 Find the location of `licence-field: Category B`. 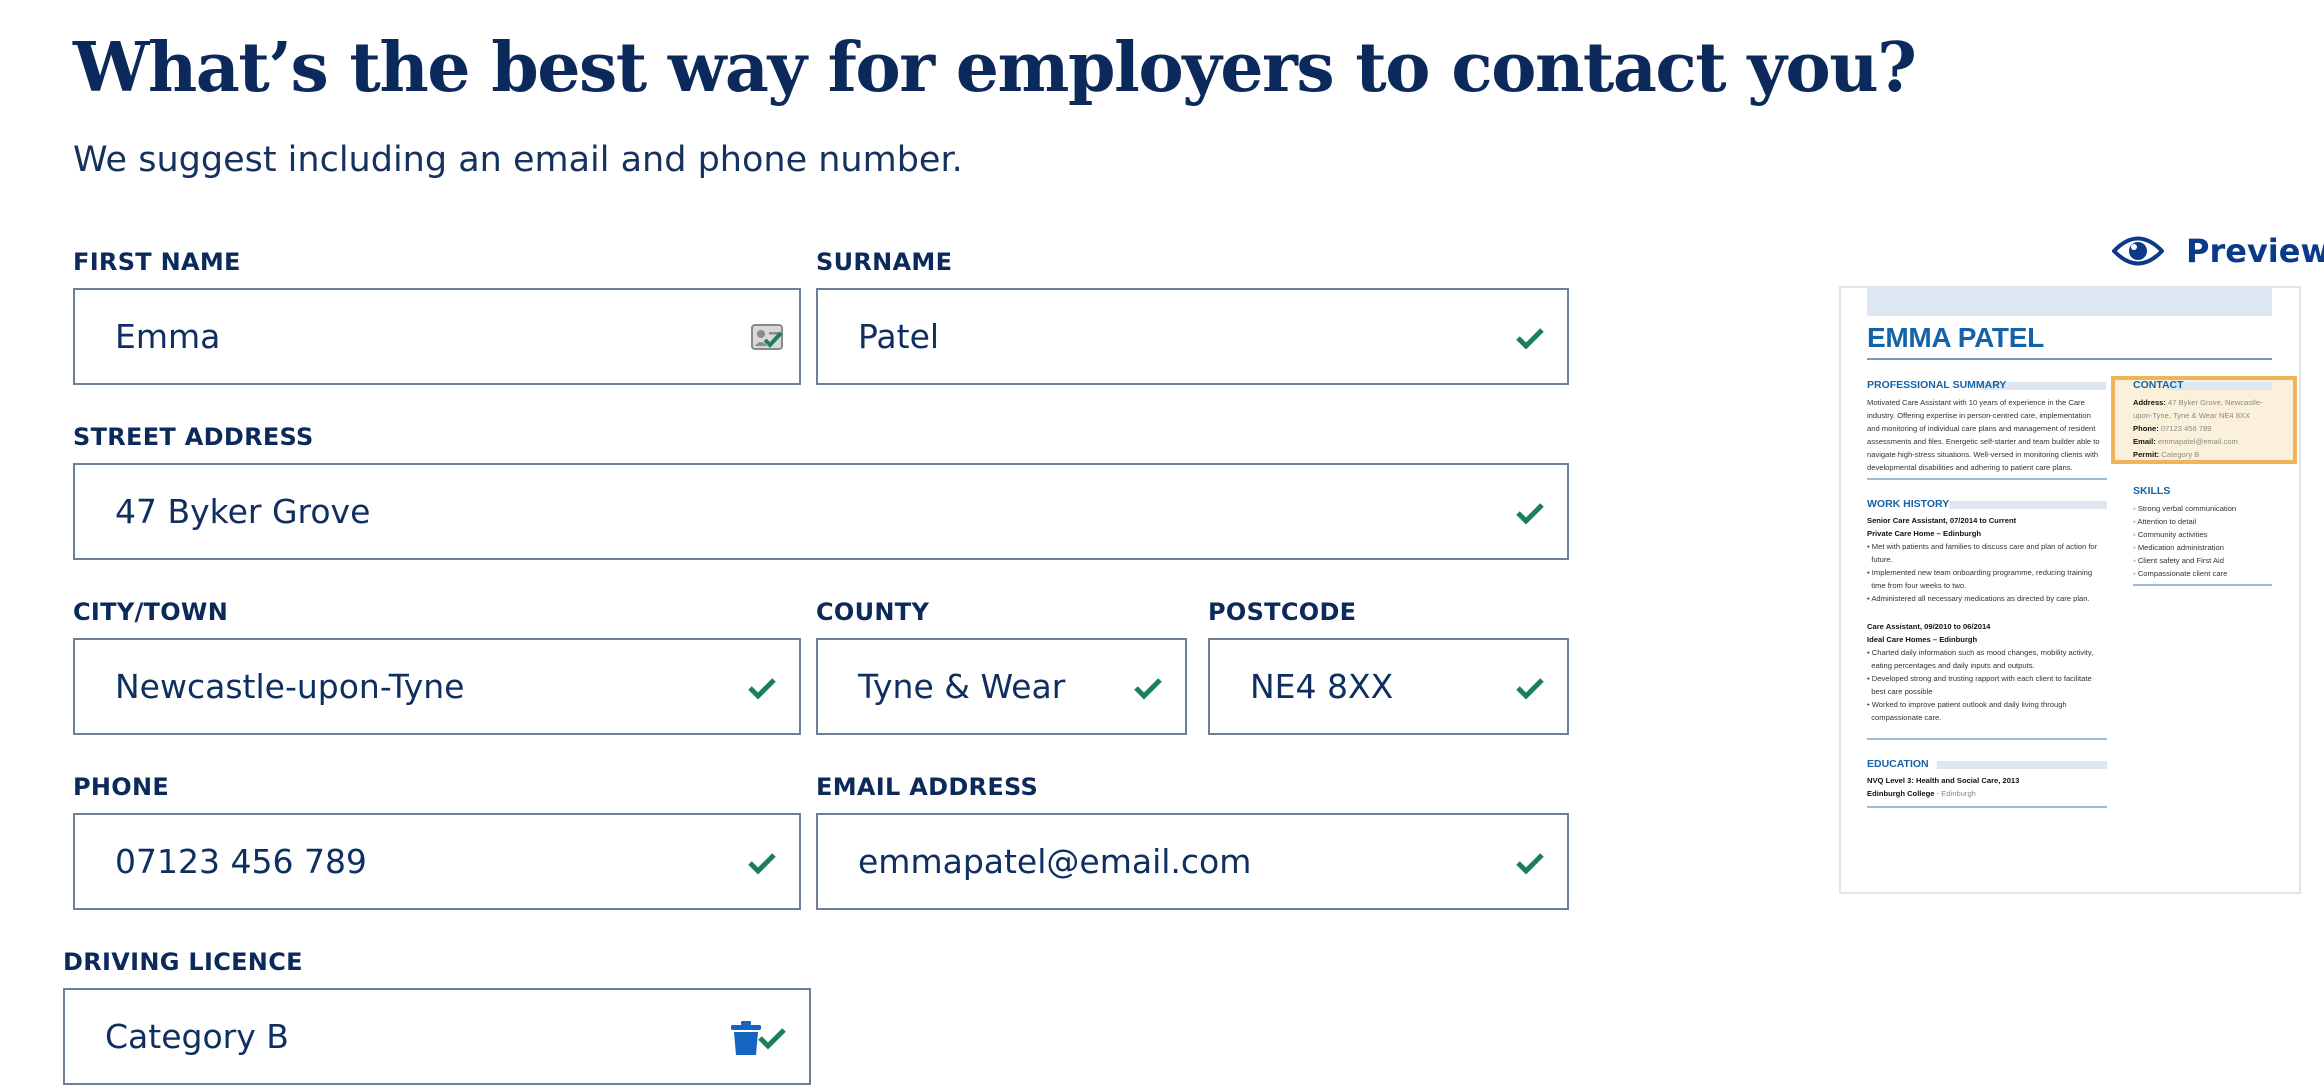

licence-field: Category B is located at coordinates (437, 1036).